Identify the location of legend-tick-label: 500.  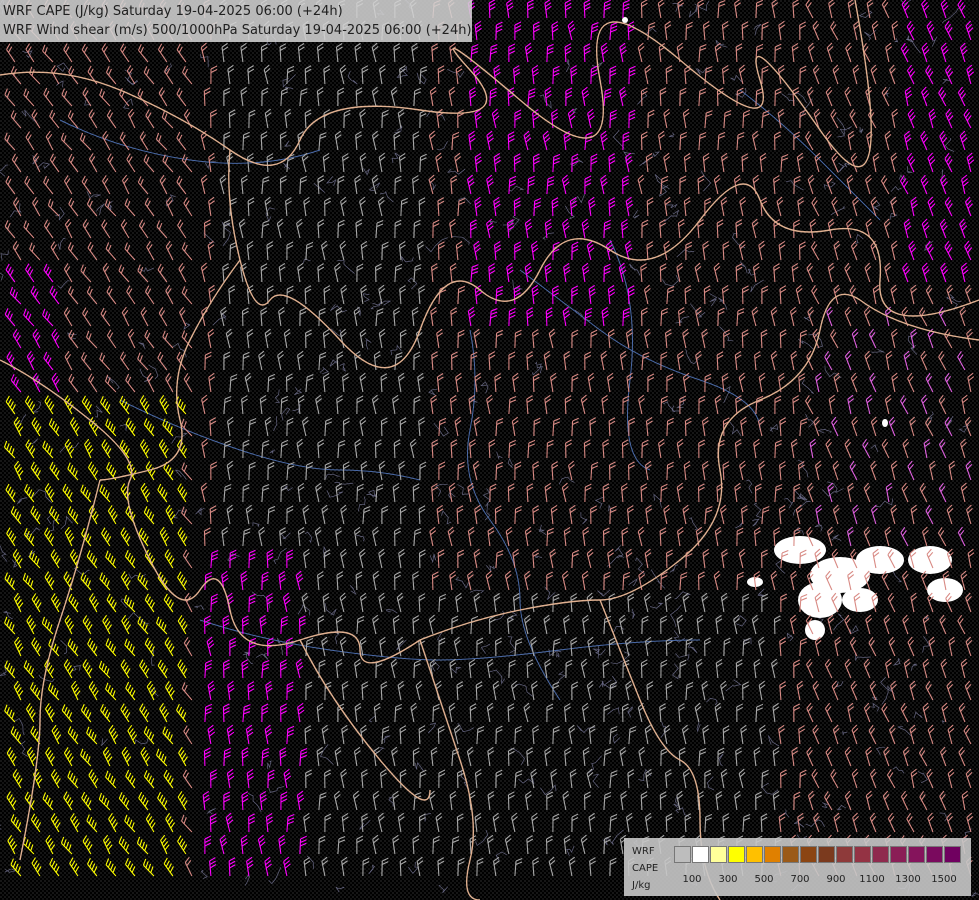
(764, 879).